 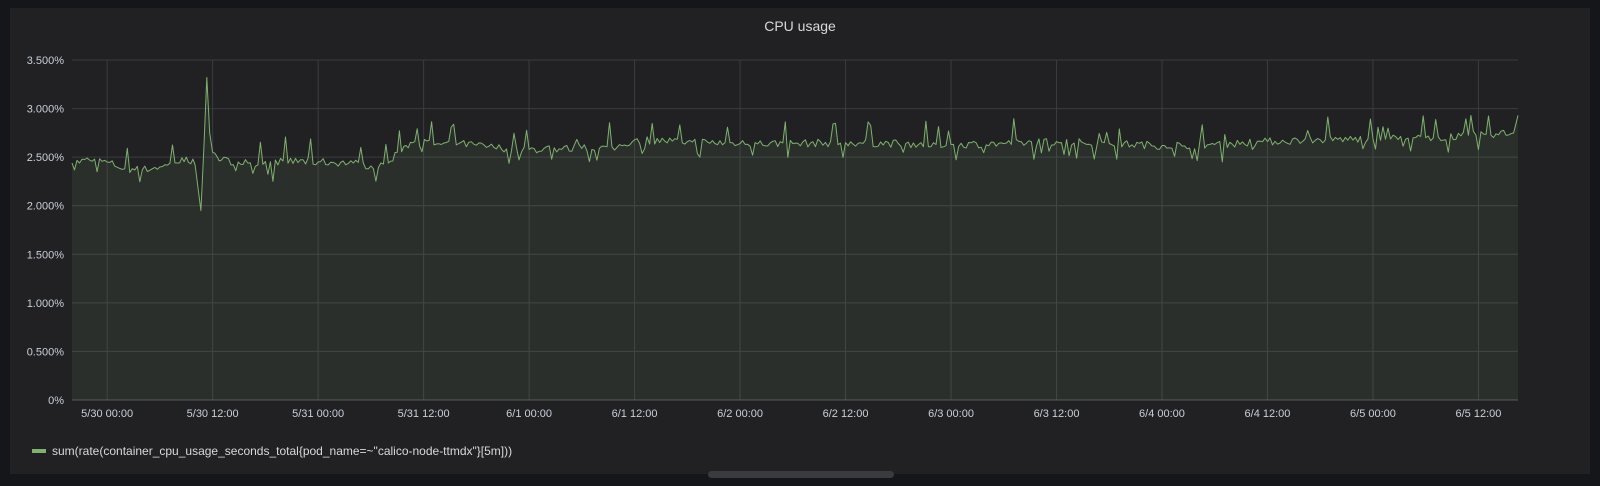 What do you see at coordinates (107, 414) in the screenshot?
I see `x-tick-label: 5/30 00:00` at bounding box center [107, 414].